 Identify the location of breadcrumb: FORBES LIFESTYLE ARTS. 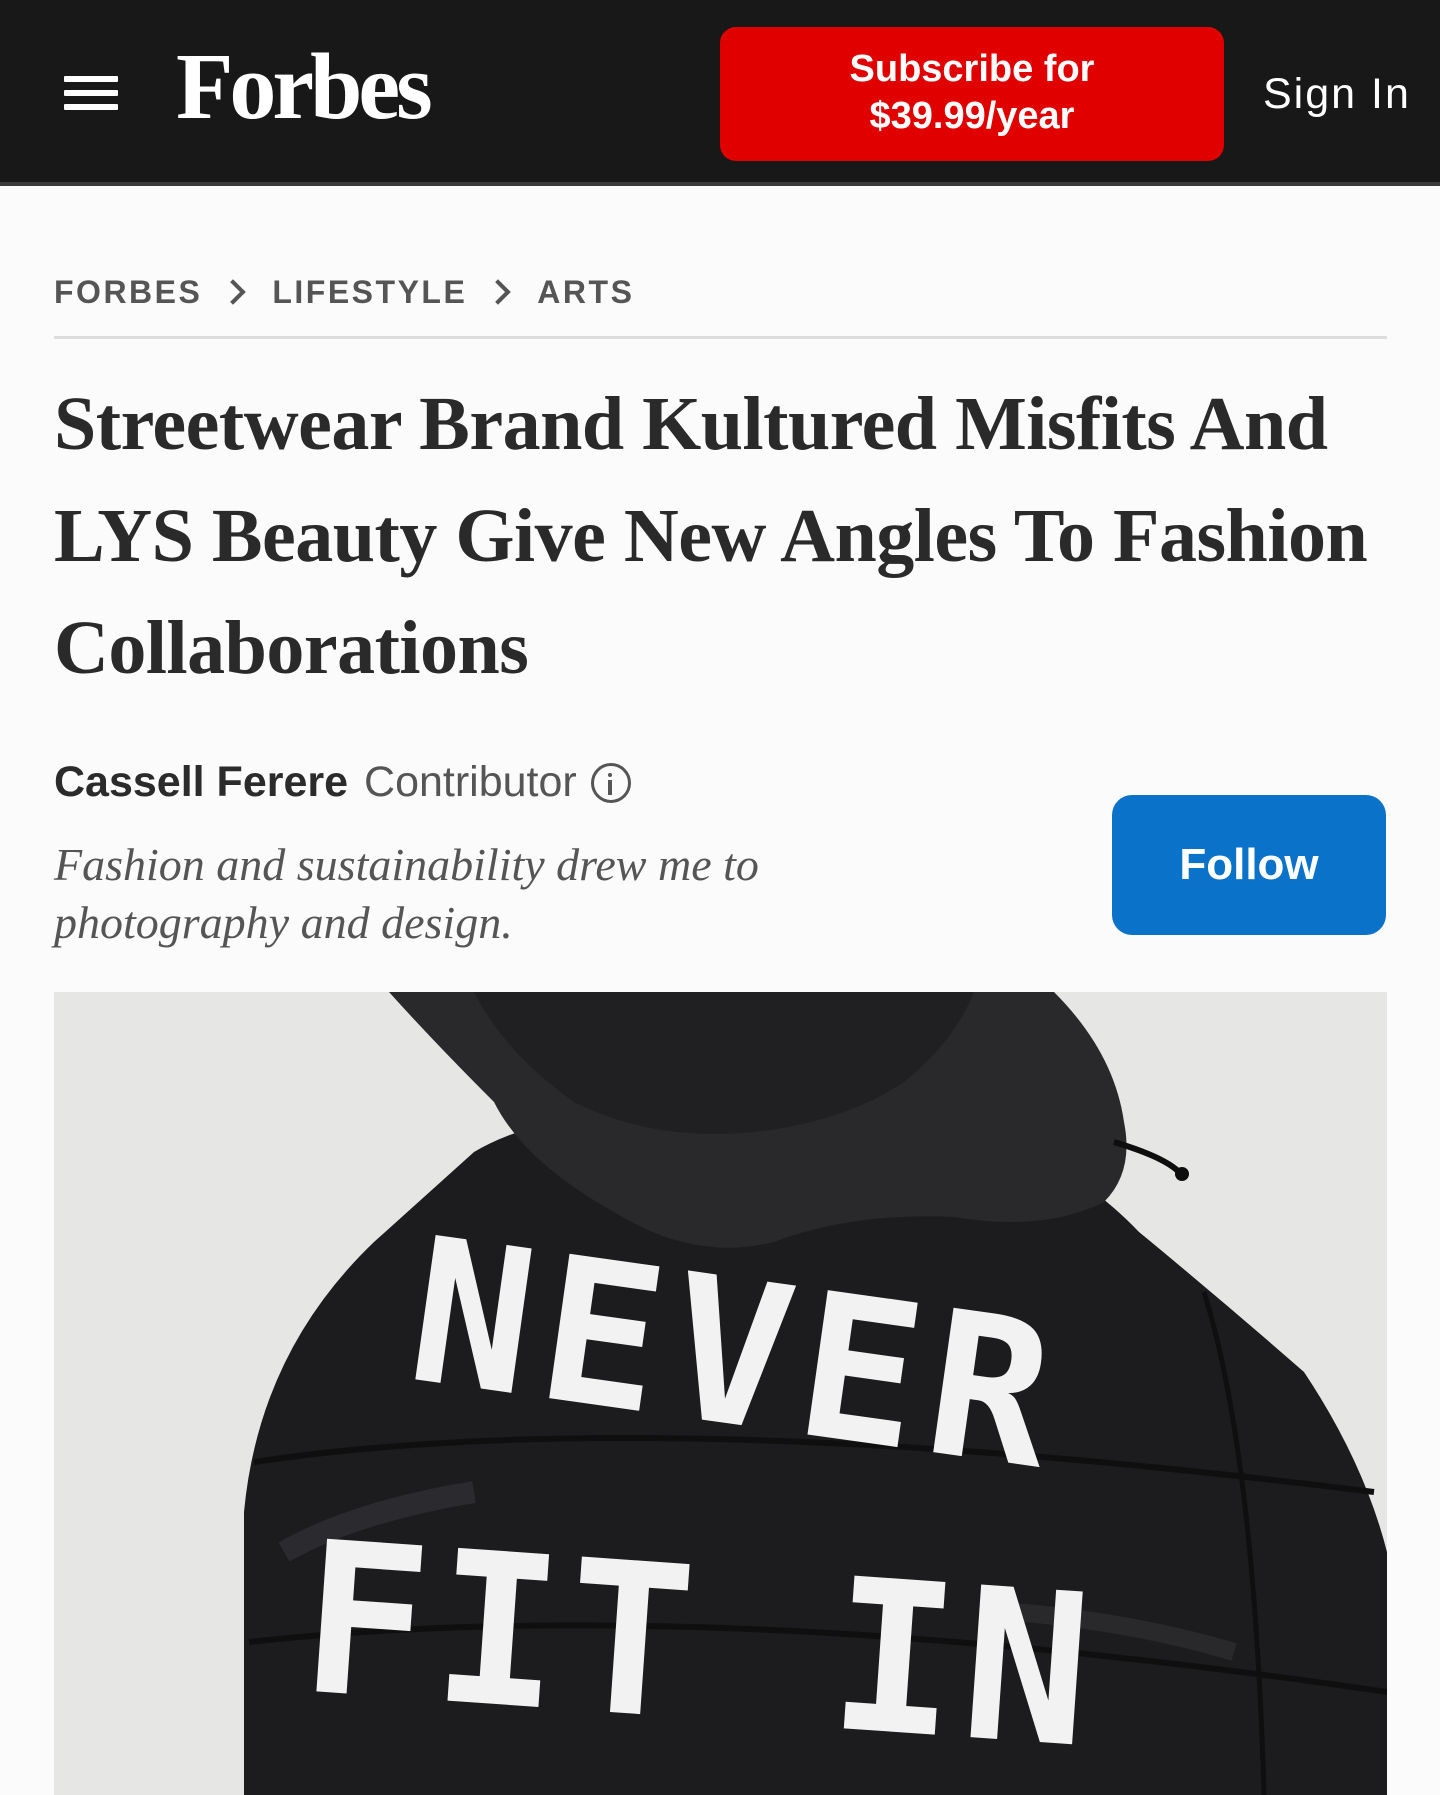
(344, 292).